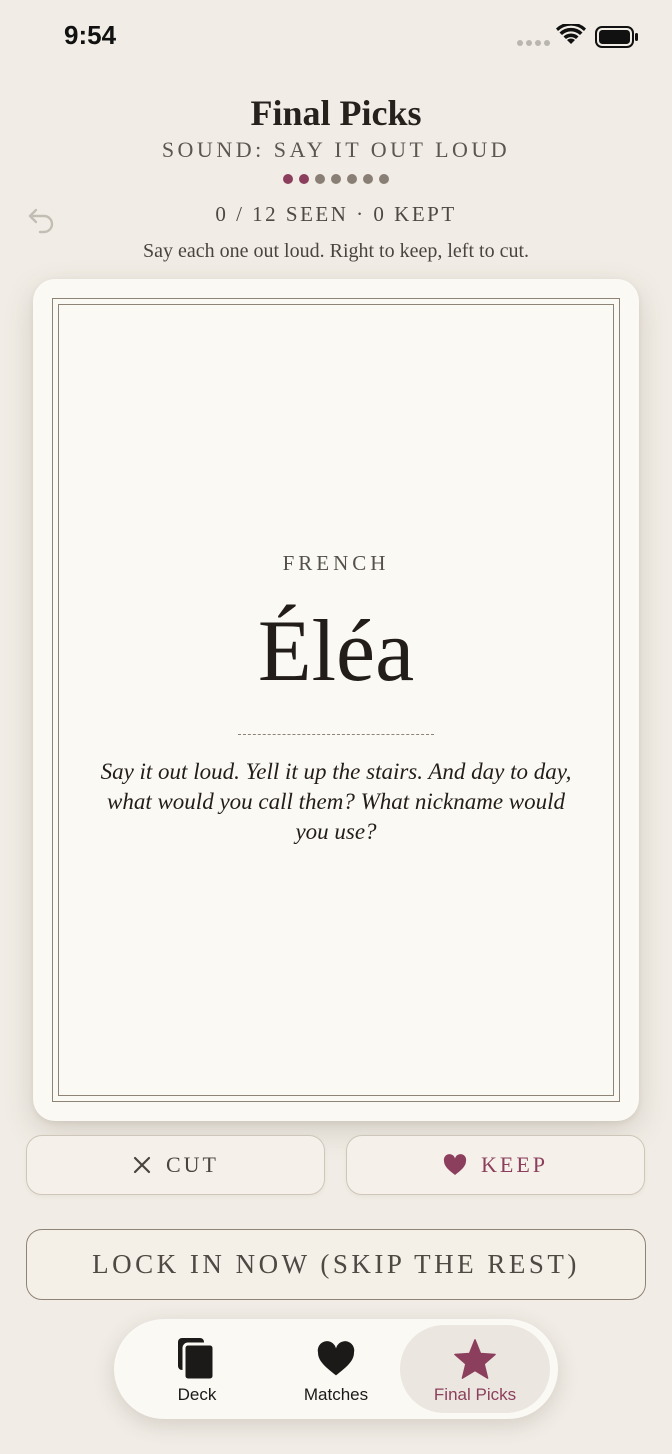 This screenshot has height=1454, width=672. Describe the element at coordinates (197, 1394) in the screenshot. I see `tab-deck-label: Deck` at that location.